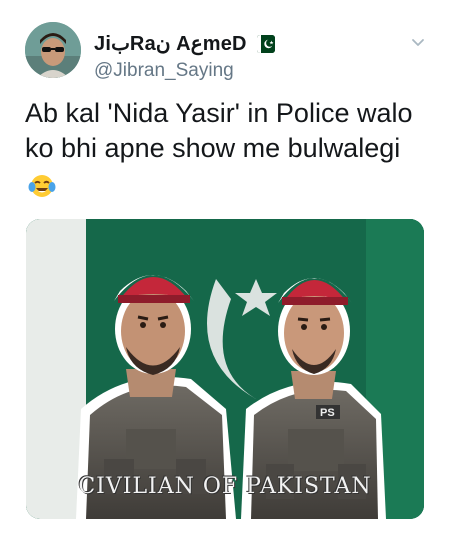 This screenshot has width=450, height=539. I want to click on chevron-down-icon, so click(418, 42).